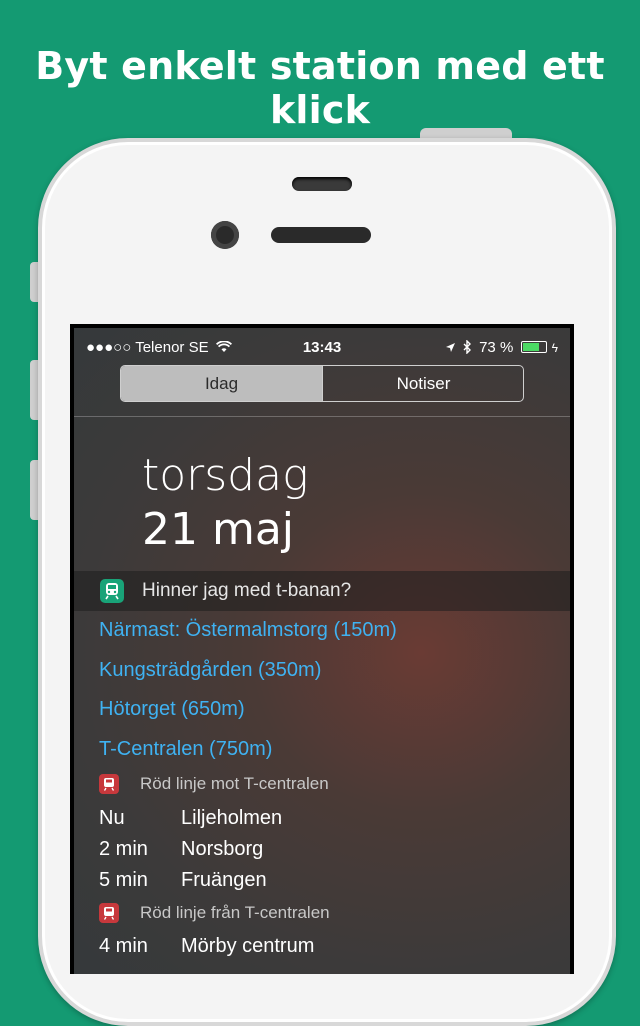  Describe the element at coordinates (322, 416) in the screenshot. I see `divider` at that location.